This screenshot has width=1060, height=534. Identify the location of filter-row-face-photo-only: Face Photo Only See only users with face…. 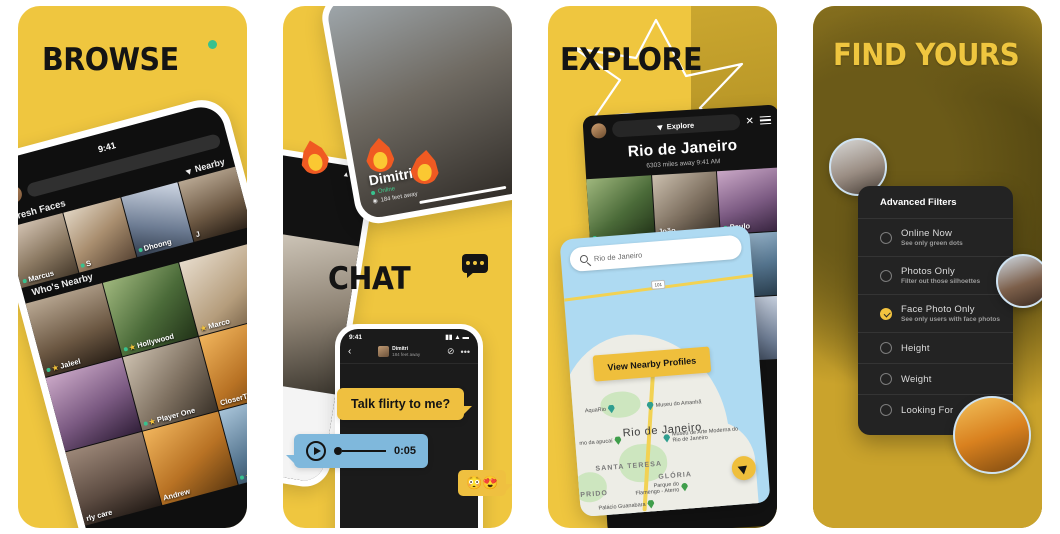
(935, 313).